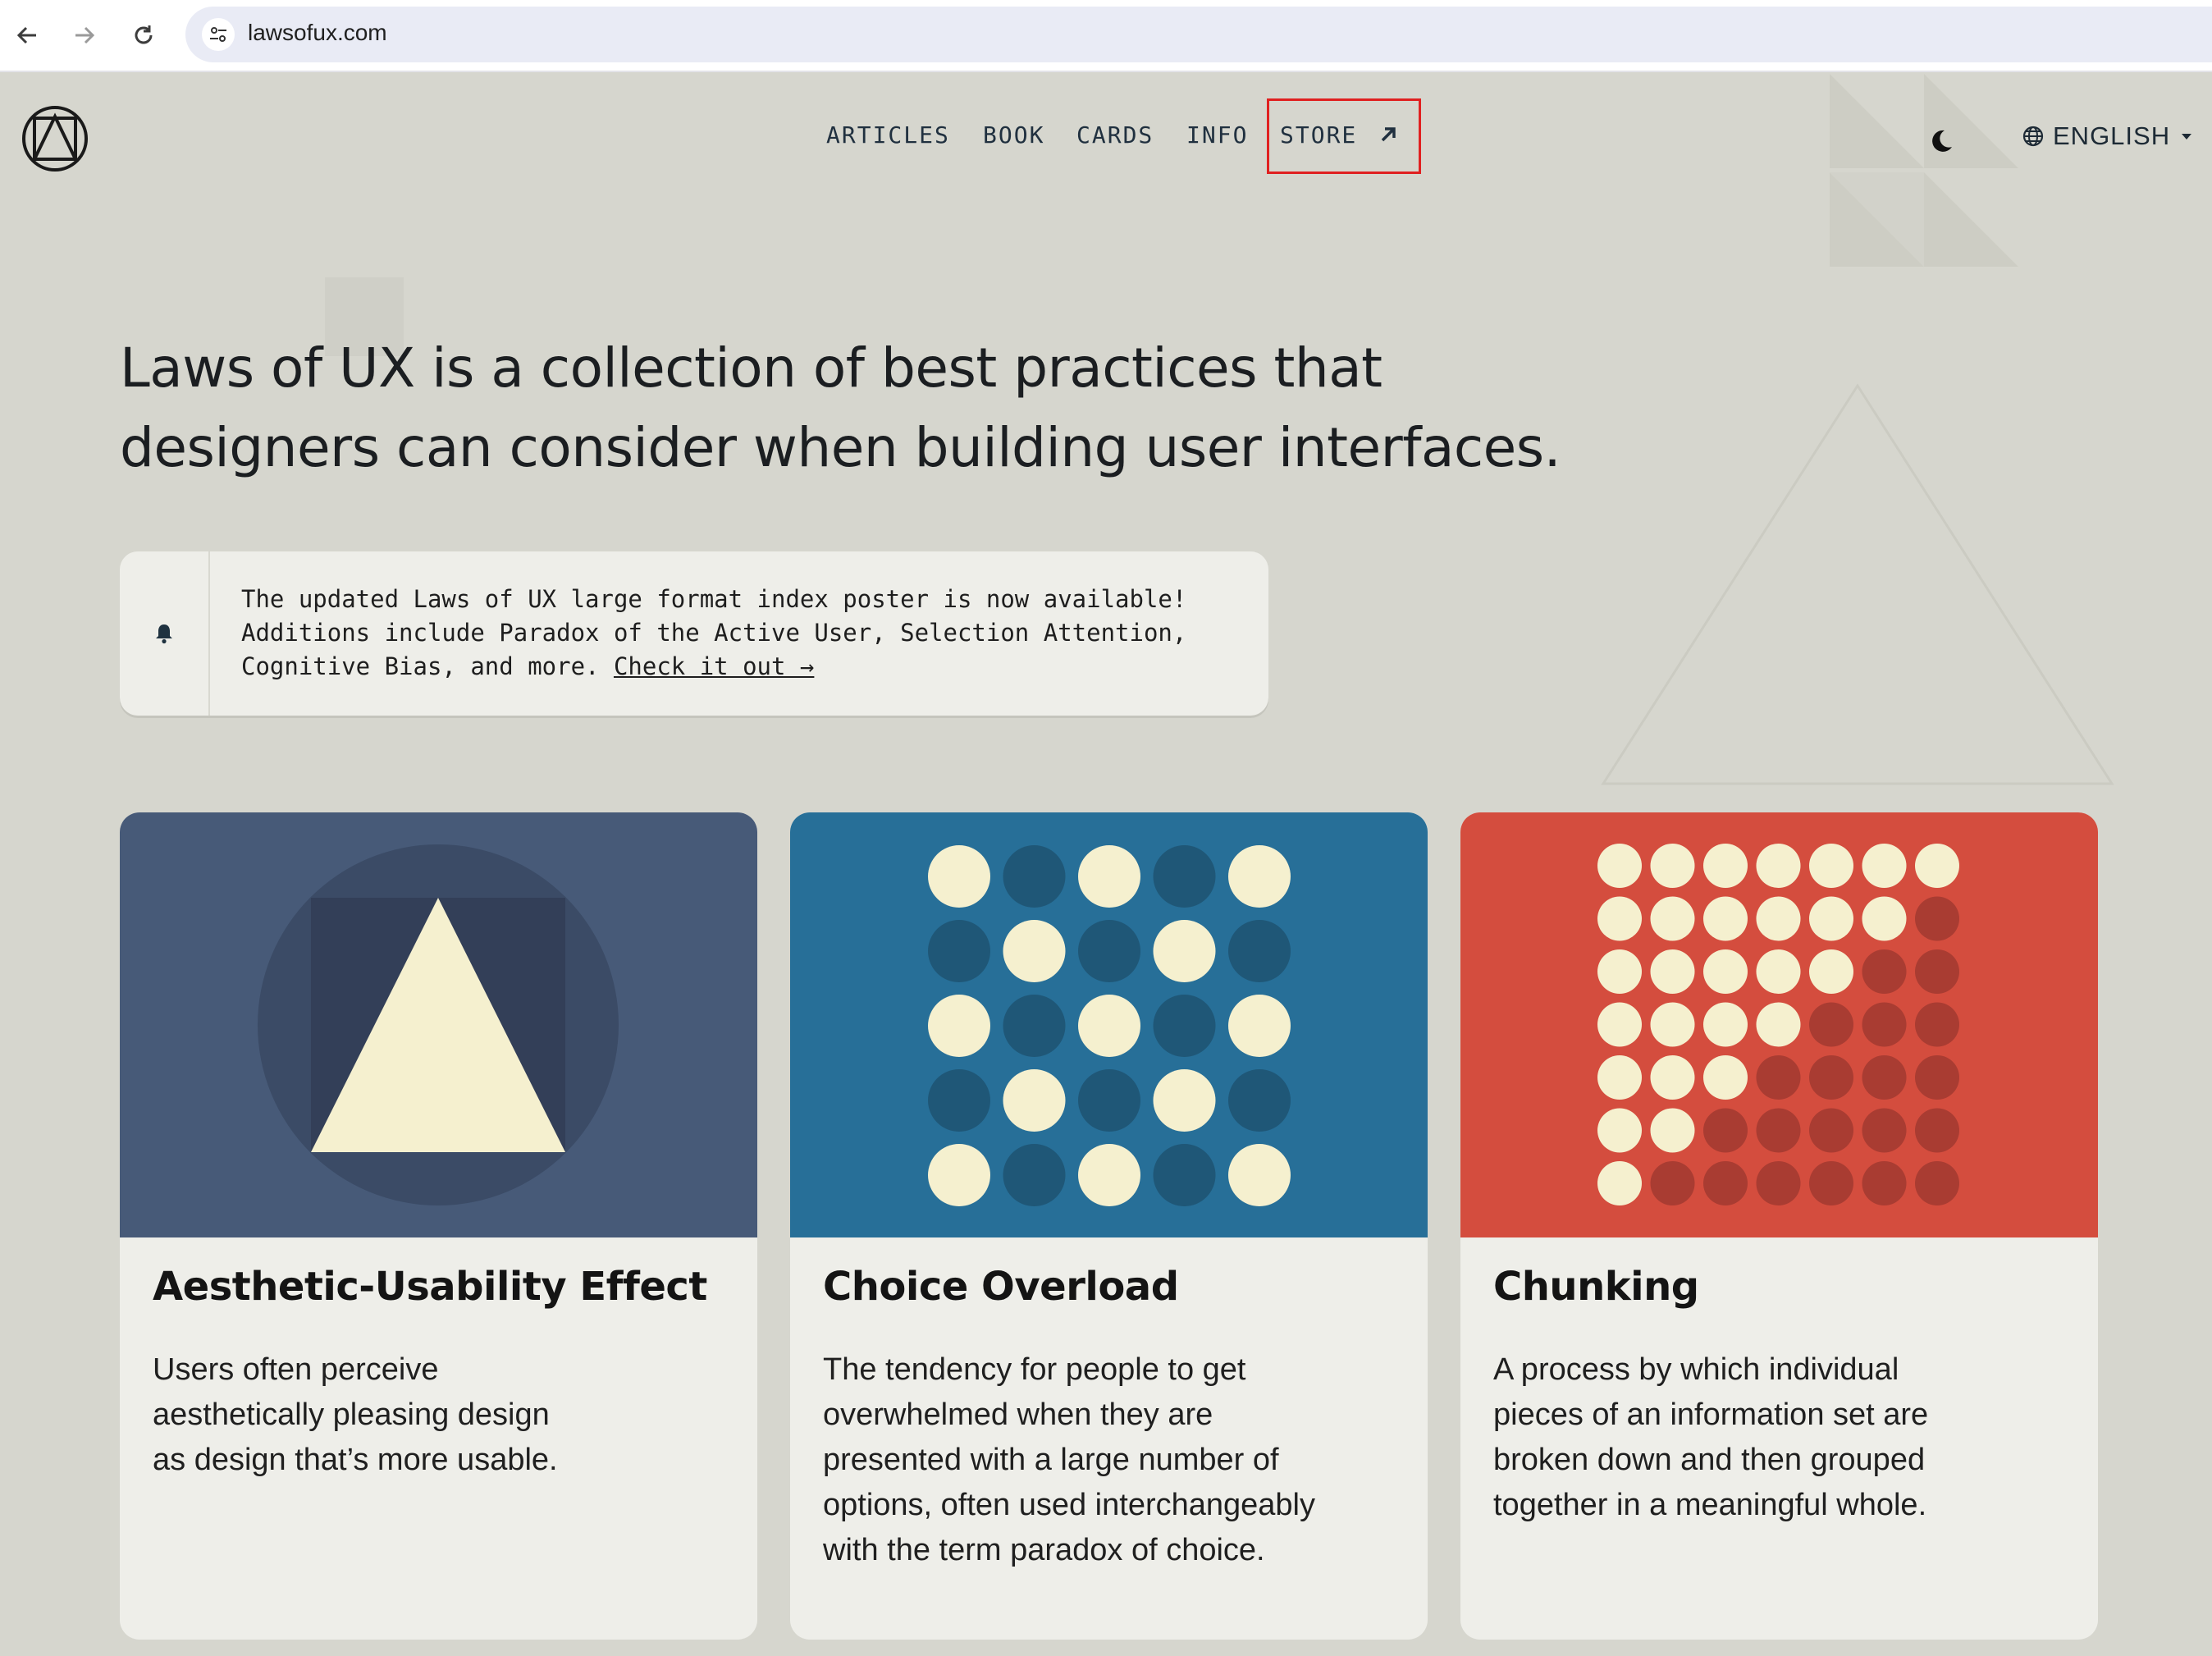  I want to click on forward-button, so click(84, 36).